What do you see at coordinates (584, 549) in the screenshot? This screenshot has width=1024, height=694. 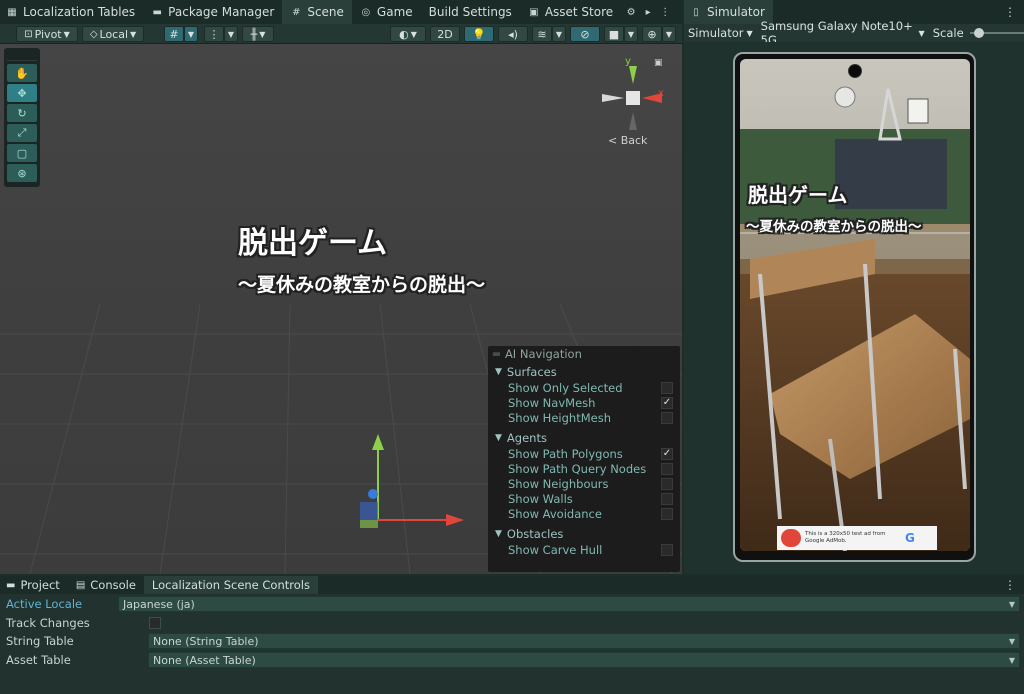 I see `option-show-carve-hull: Show Carve Hull` at bounding box center [584, 549].